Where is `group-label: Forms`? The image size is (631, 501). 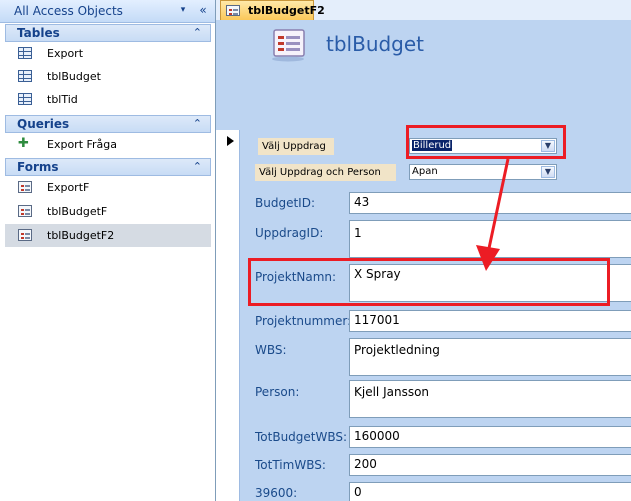 group-label: Forms is located at coordinates (38, 167).